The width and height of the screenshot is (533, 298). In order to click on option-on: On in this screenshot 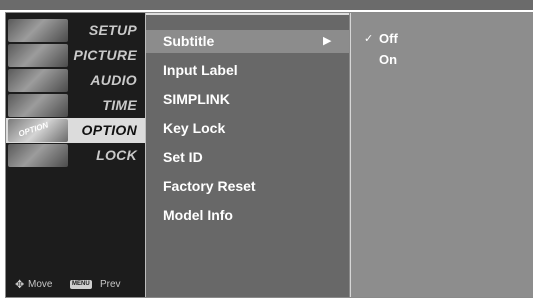, I will do `click(442, 61)`.